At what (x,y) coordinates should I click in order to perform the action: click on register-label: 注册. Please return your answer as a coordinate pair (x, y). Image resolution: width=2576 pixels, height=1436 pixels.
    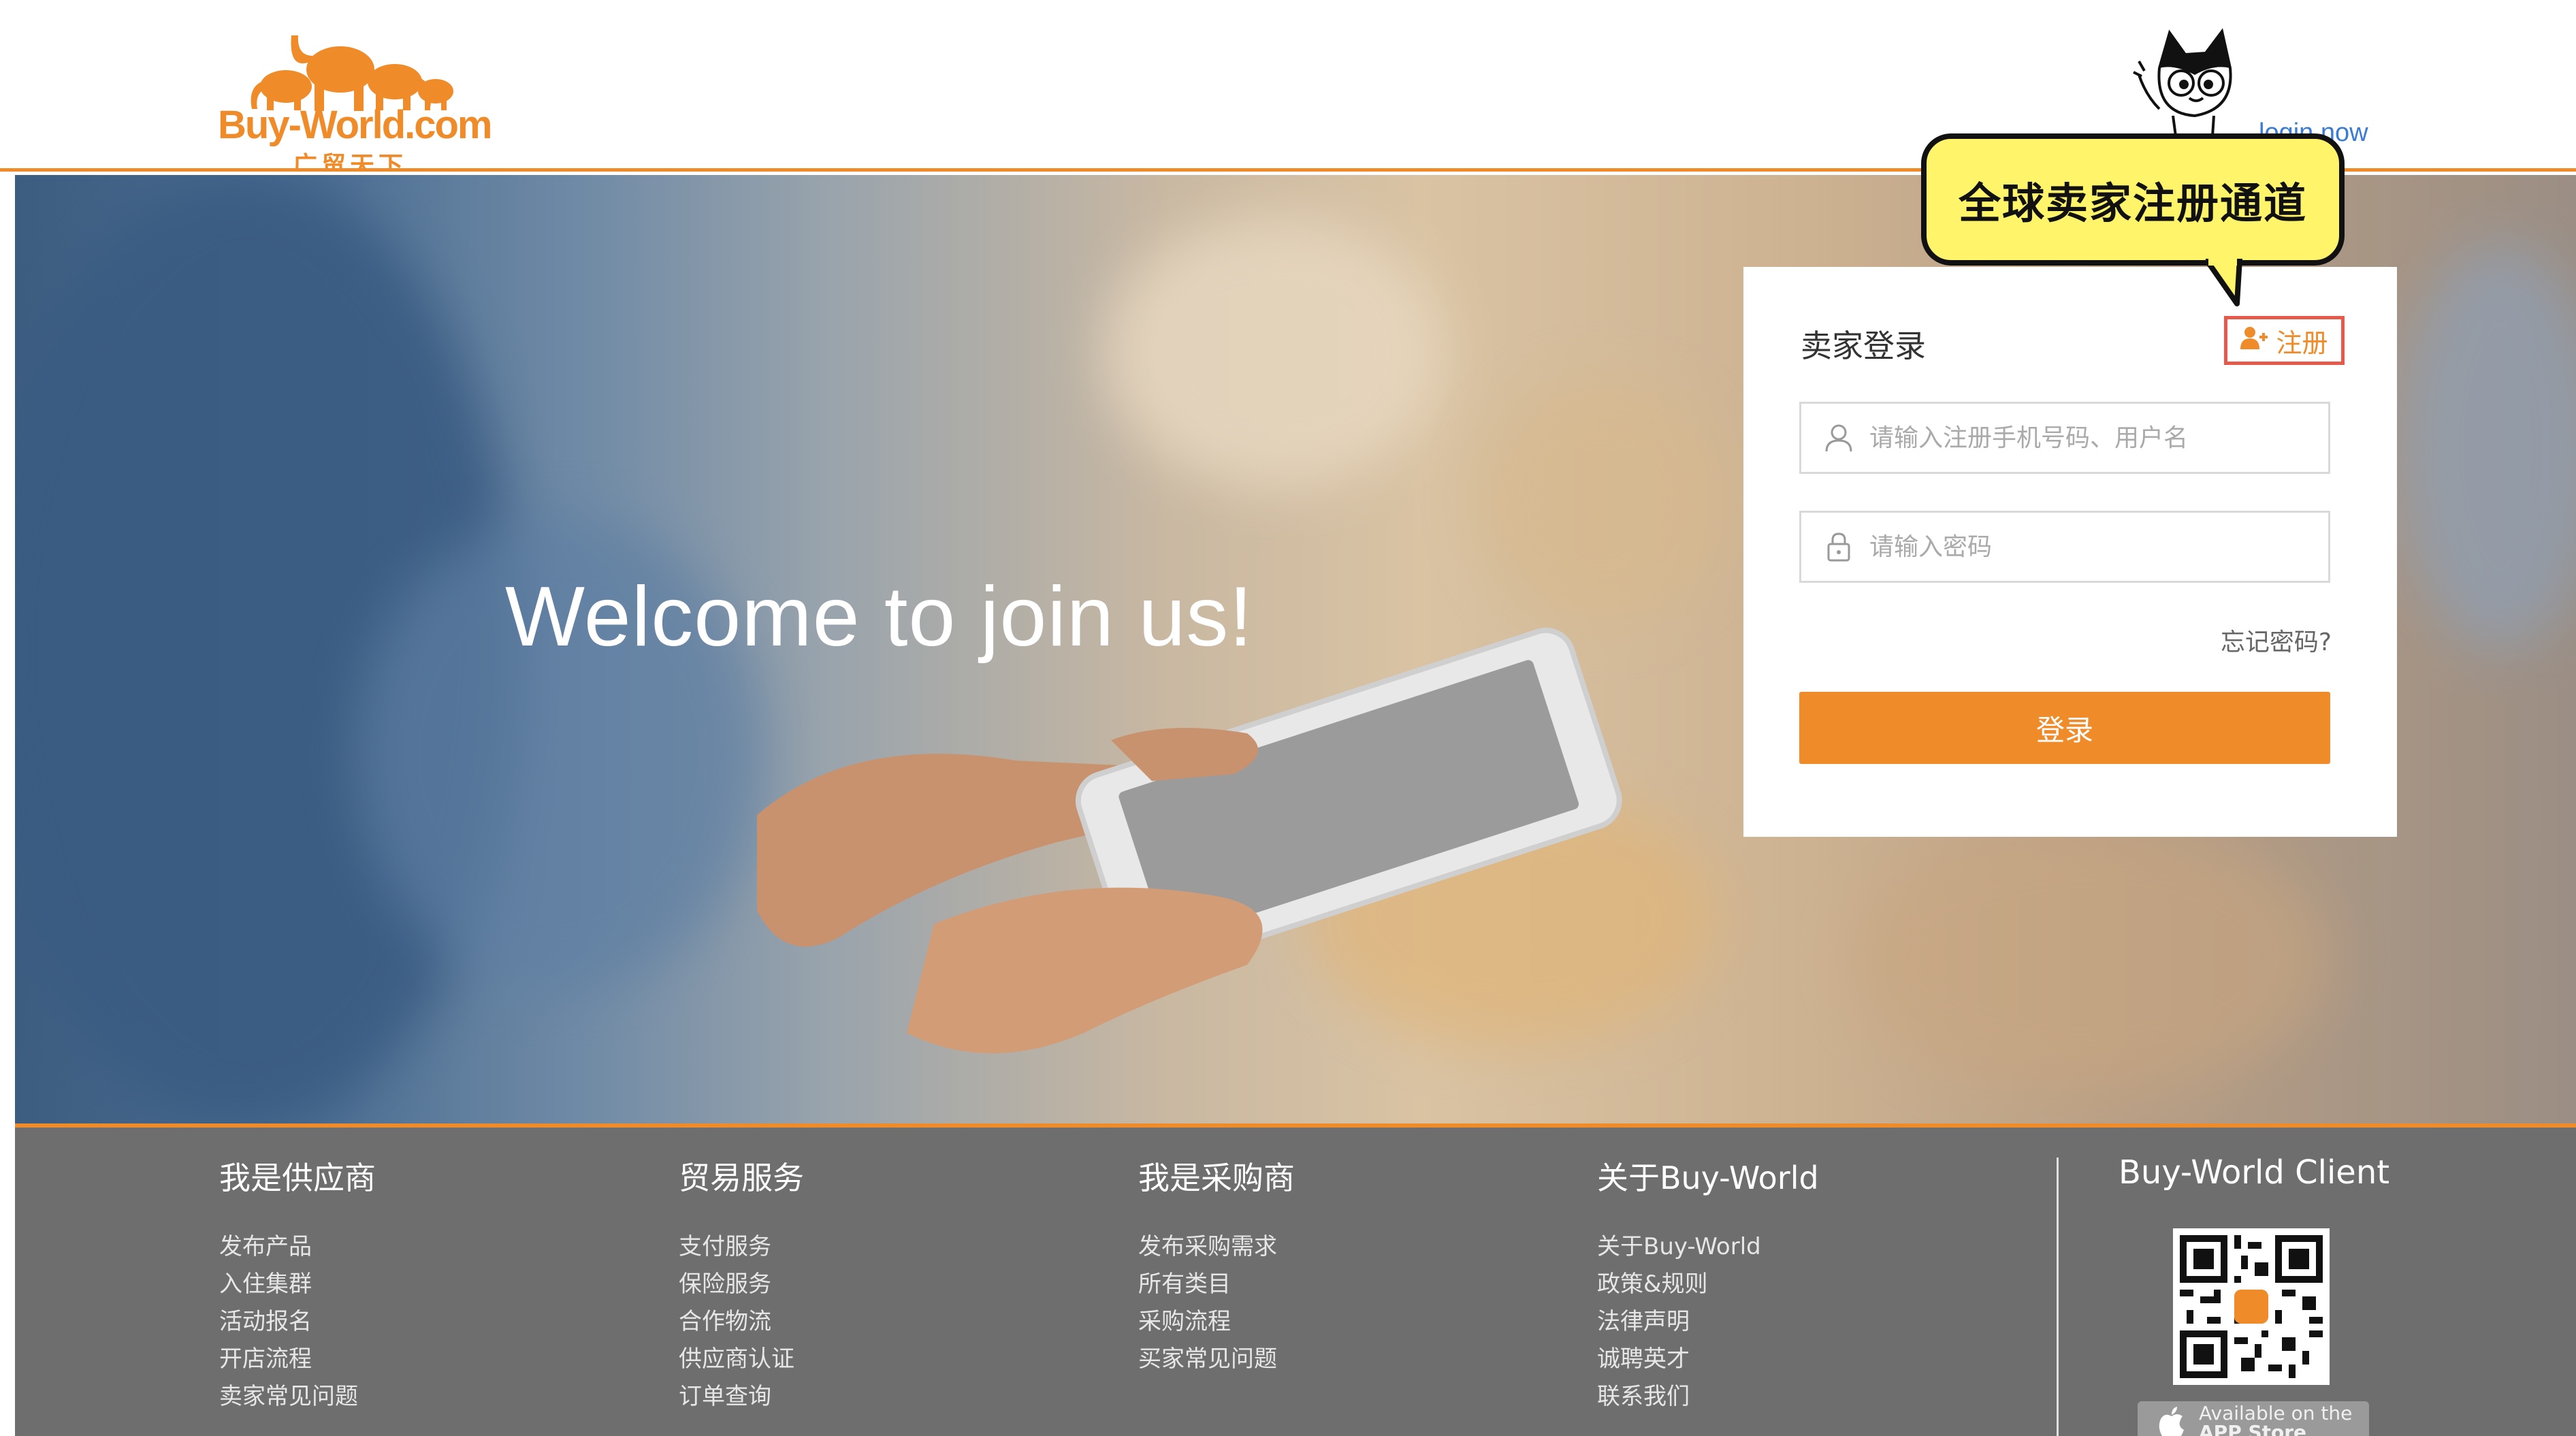
    Looking at the image, I should click on (2302, 343).